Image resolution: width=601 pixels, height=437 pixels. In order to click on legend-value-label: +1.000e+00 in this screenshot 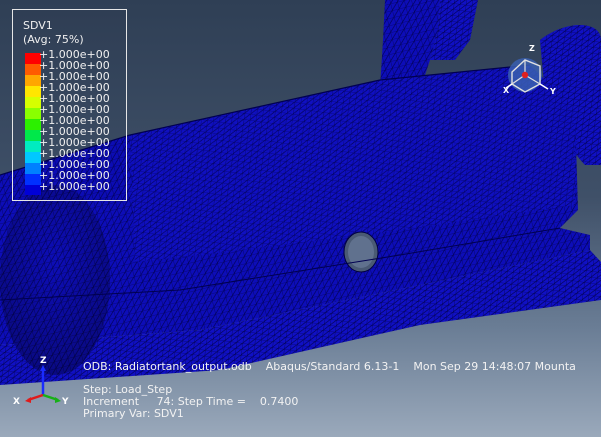, I will do `click(74, 186)`.